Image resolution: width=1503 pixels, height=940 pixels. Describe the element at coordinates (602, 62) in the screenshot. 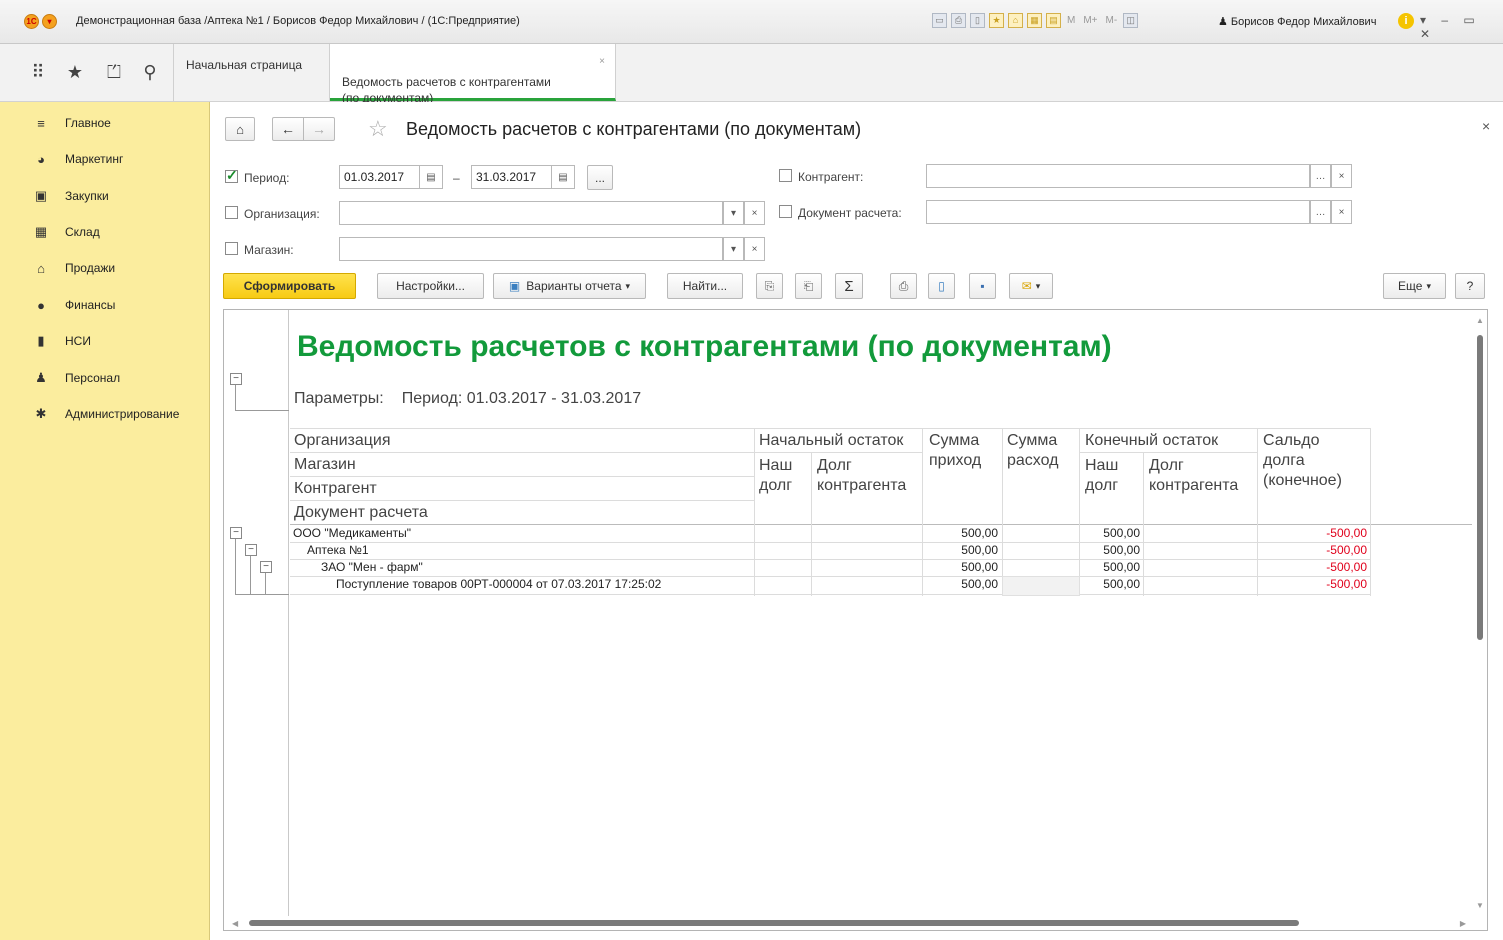

I see `tab-close-icon: ×` at that location.